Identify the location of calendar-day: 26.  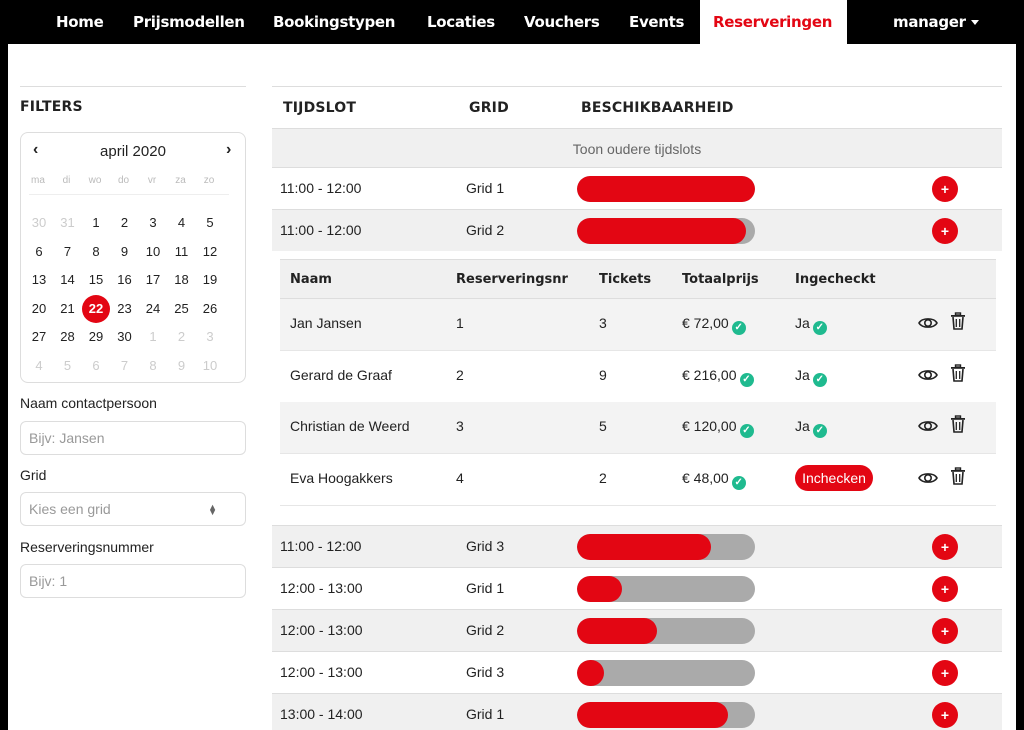
(210, 309).